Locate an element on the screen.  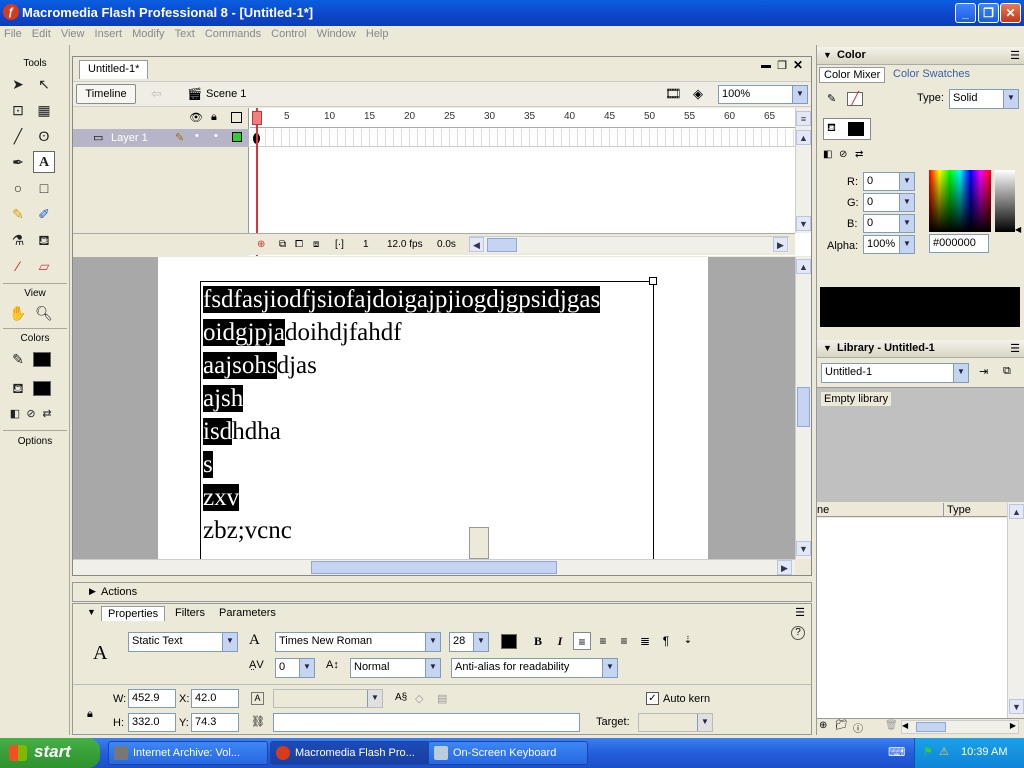
delete-icon: 🗑︎ is located at coordinates (891, 725).